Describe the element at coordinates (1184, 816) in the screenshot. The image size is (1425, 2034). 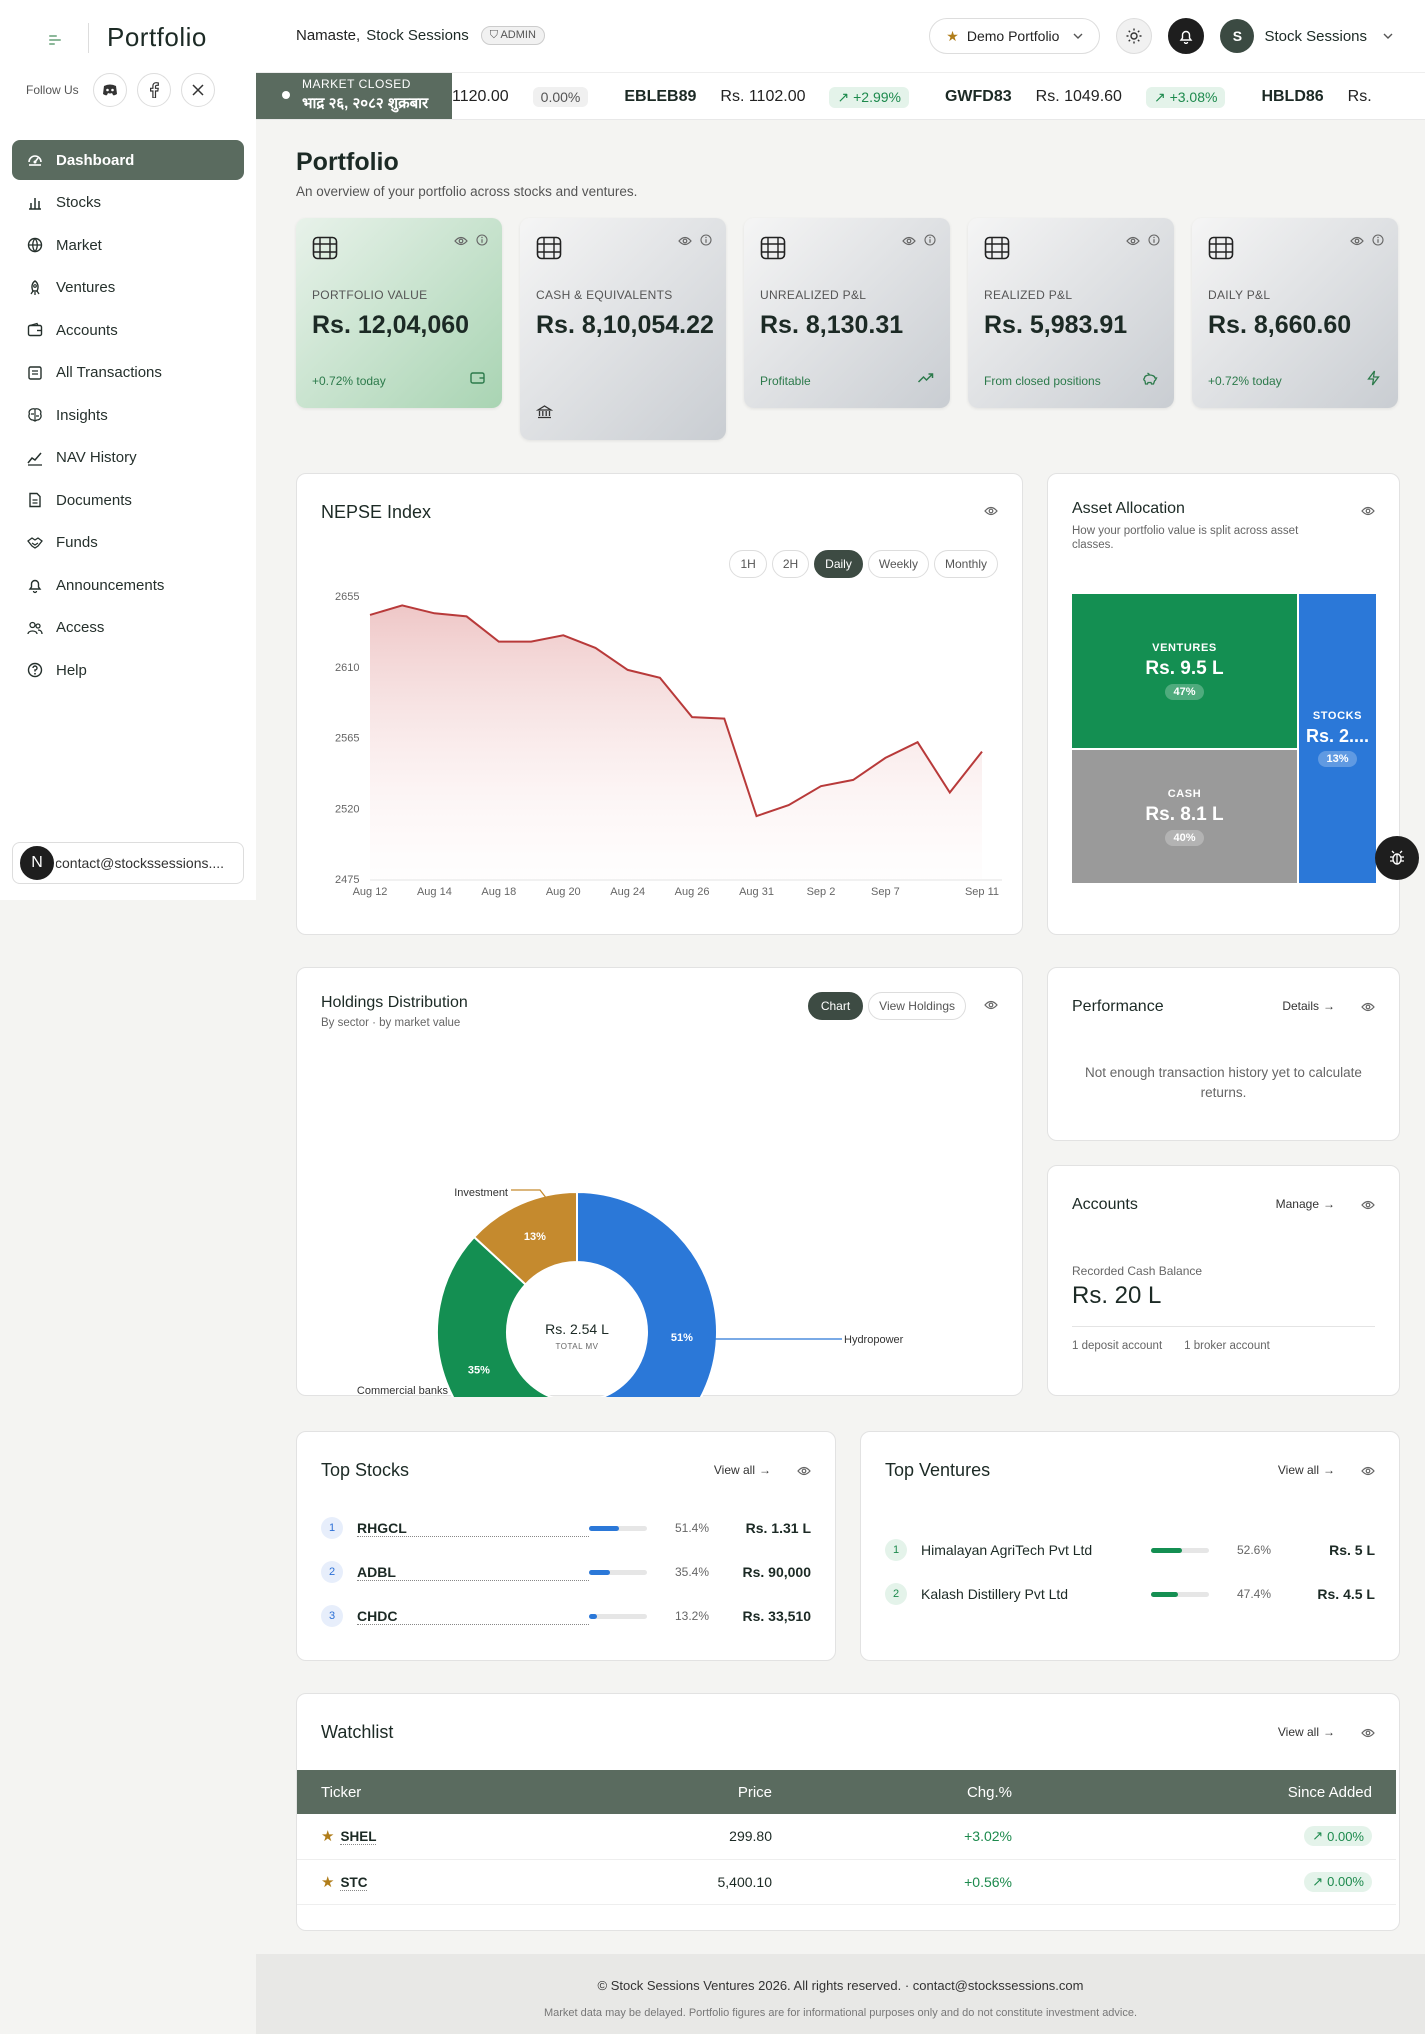
I see `treemap-cell-cash: CASH Rs. 8.1 L 40%` at that location.